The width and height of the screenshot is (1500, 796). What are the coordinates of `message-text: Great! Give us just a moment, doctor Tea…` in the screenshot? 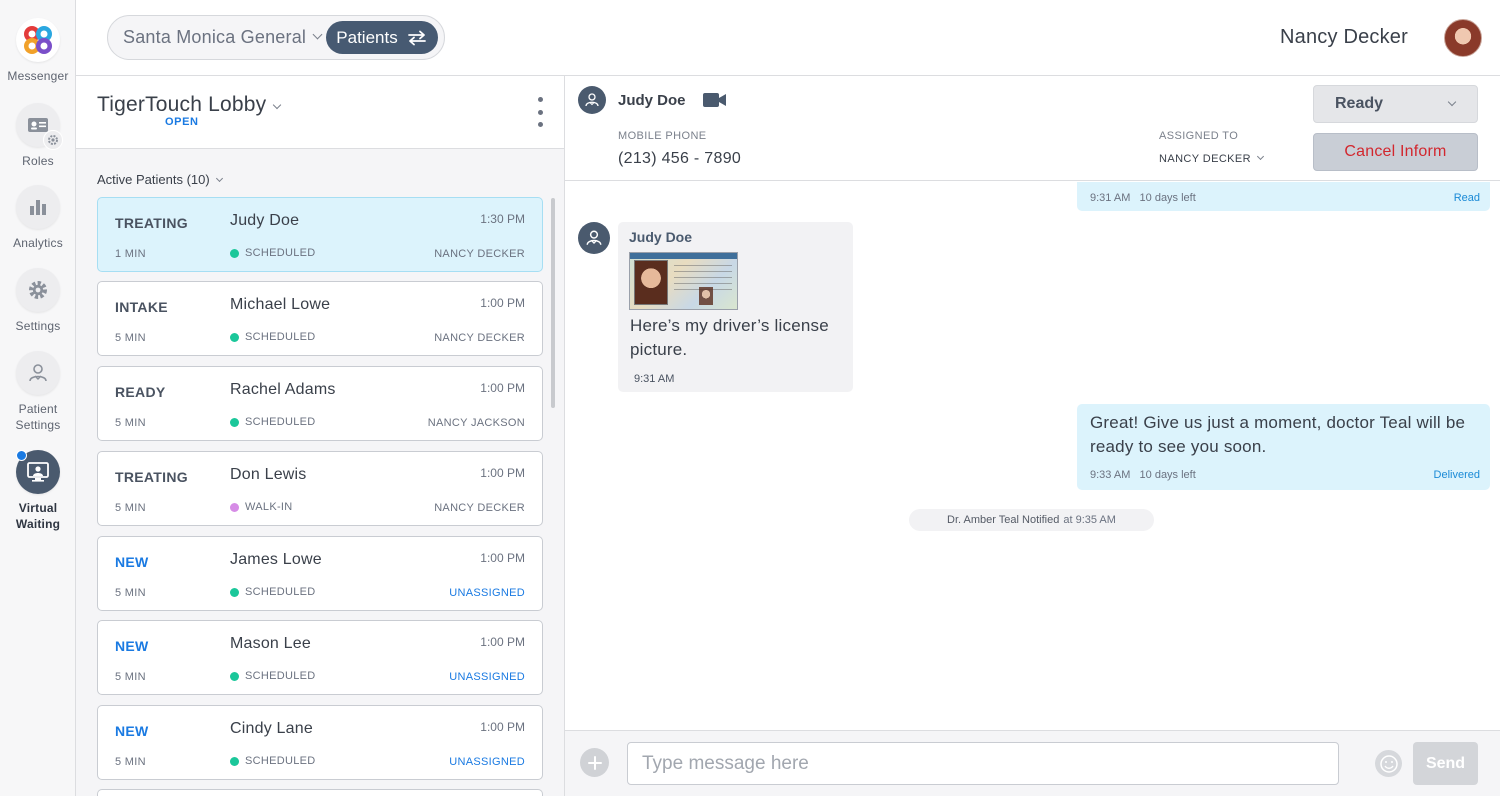 It's located at (1278, 434).